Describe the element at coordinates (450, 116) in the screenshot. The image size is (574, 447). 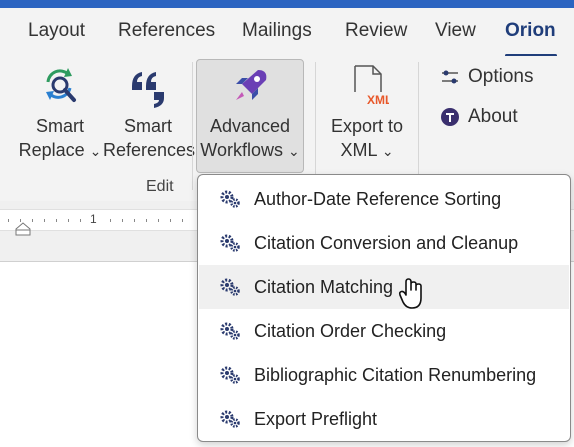
I see `orion-logo-icon` at that location.